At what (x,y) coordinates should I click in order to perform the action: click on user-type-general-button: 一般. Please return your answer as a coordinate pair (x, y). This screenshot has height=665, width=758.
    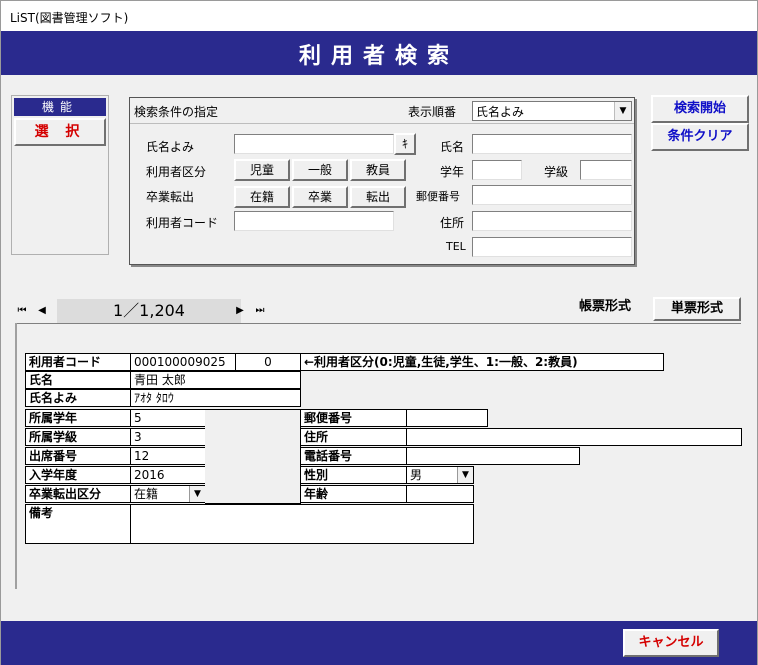
    Looking at the image, I should click on (320, 170).